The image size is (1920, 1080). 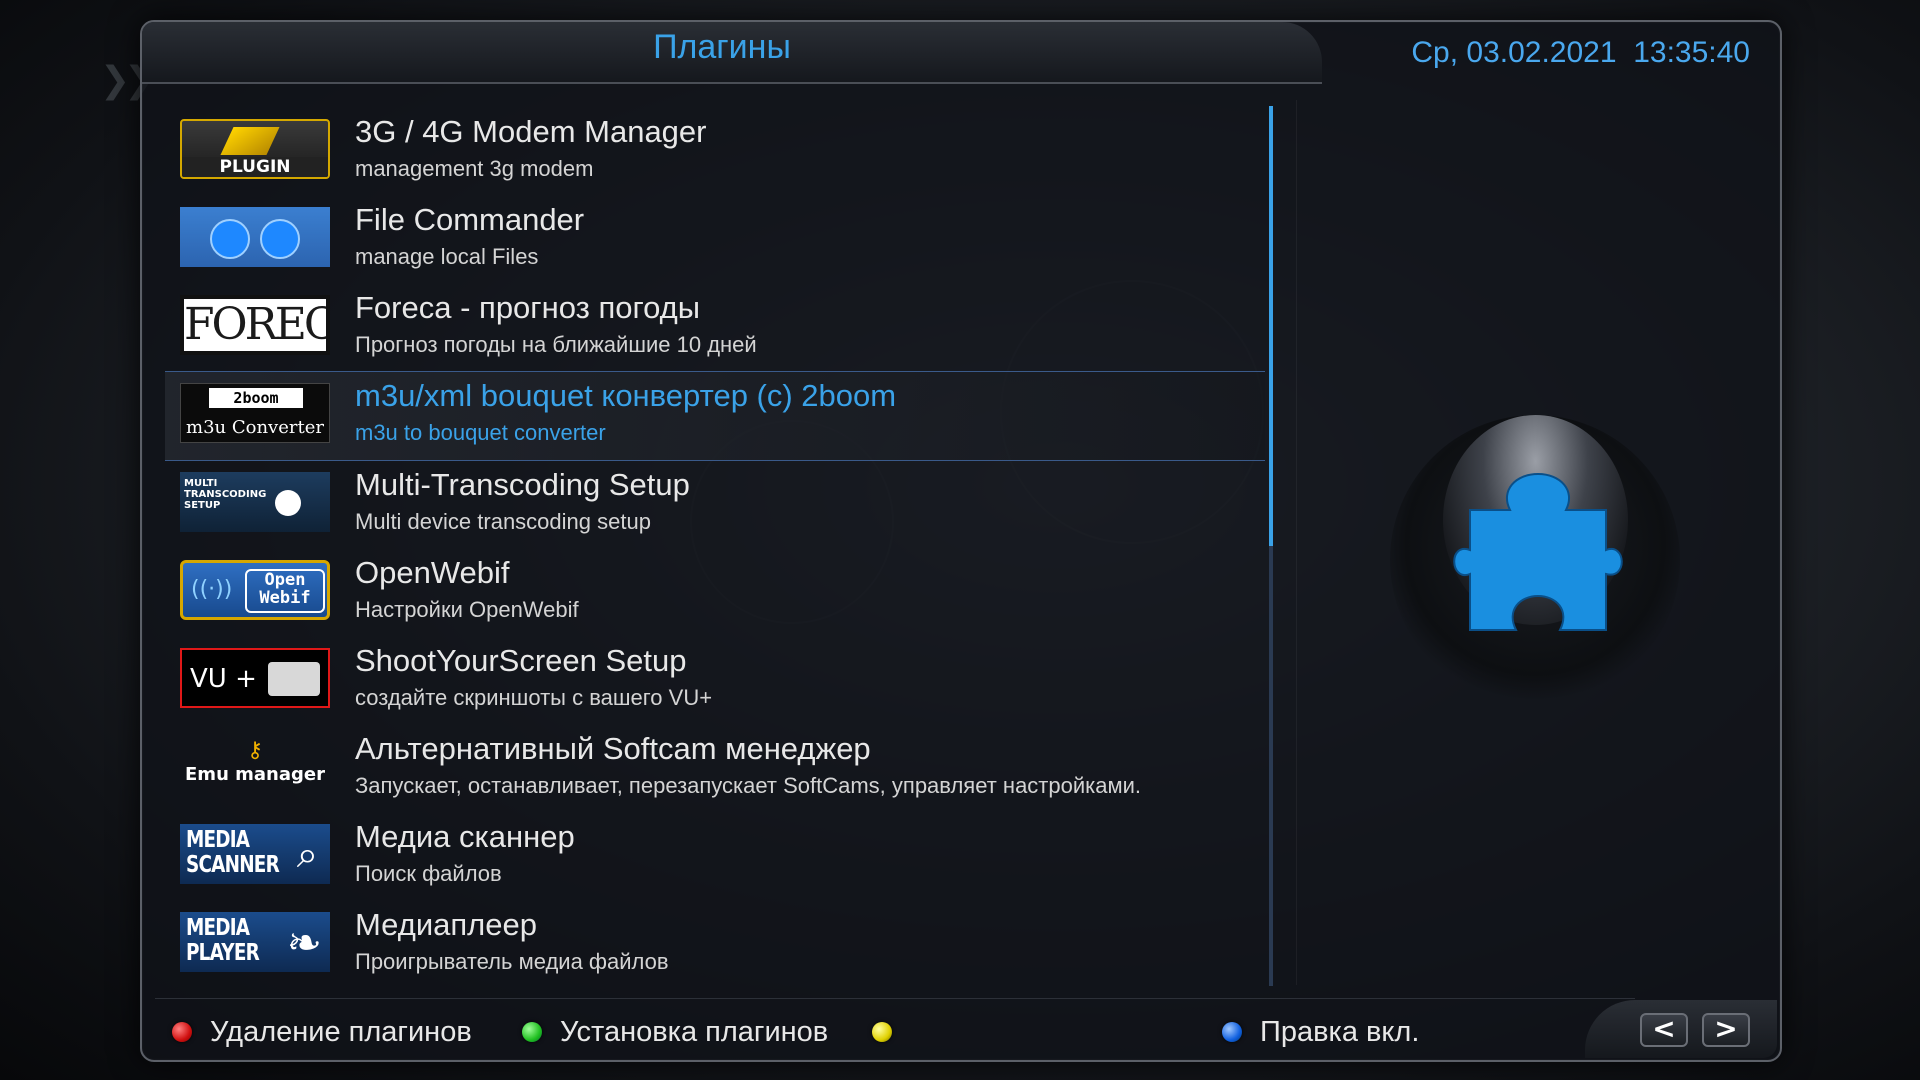 I want to click on foreca-logo: FORECA, so click(x=255, y=325).